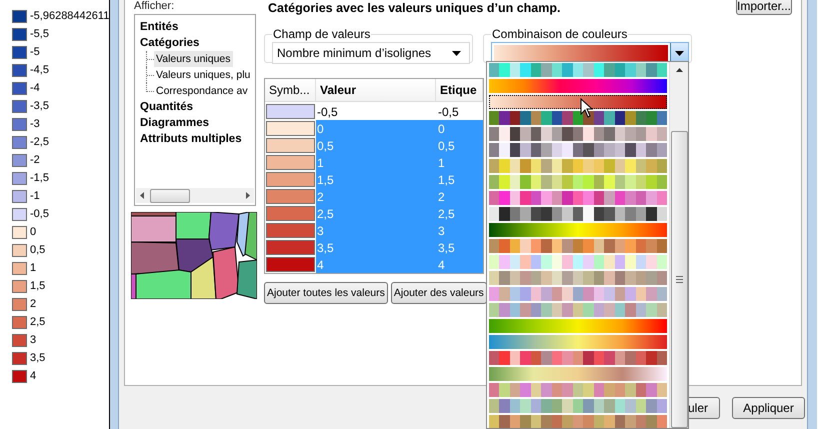 Image resolution: width=818 pixels, height=429 pixels. What do you see at coordinates (33, 304) in the screenshot?
I see `legend-label: 2` at bounding box center [33, 304].